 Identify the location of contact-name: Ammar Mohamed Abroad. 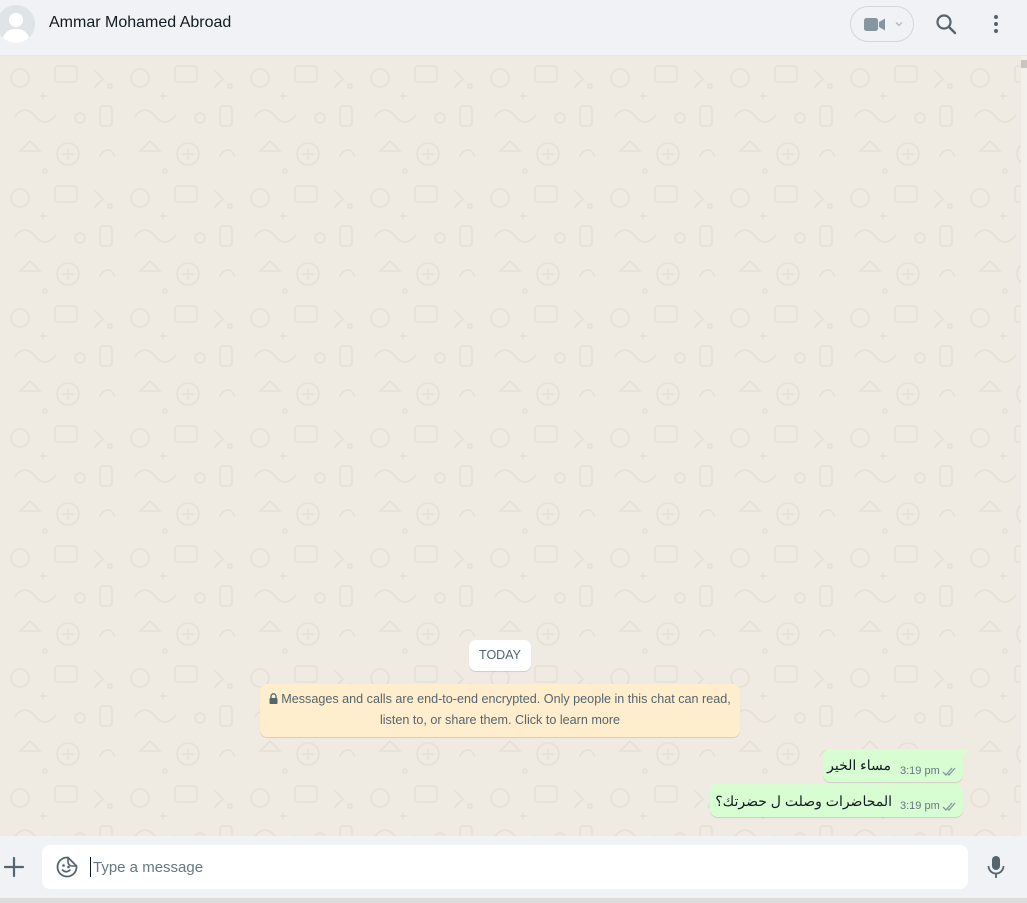
(140, 23).